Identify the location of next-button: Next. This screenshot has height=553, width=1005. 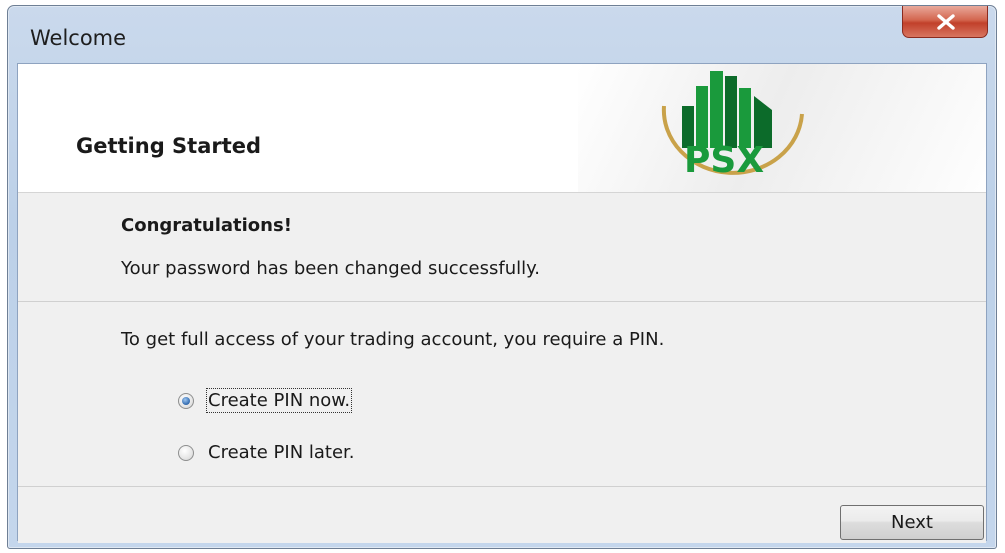
(912, 522).